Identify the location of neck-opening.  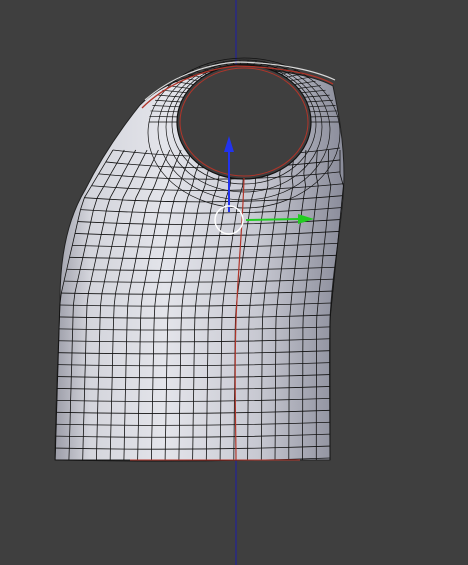
(244, 122).